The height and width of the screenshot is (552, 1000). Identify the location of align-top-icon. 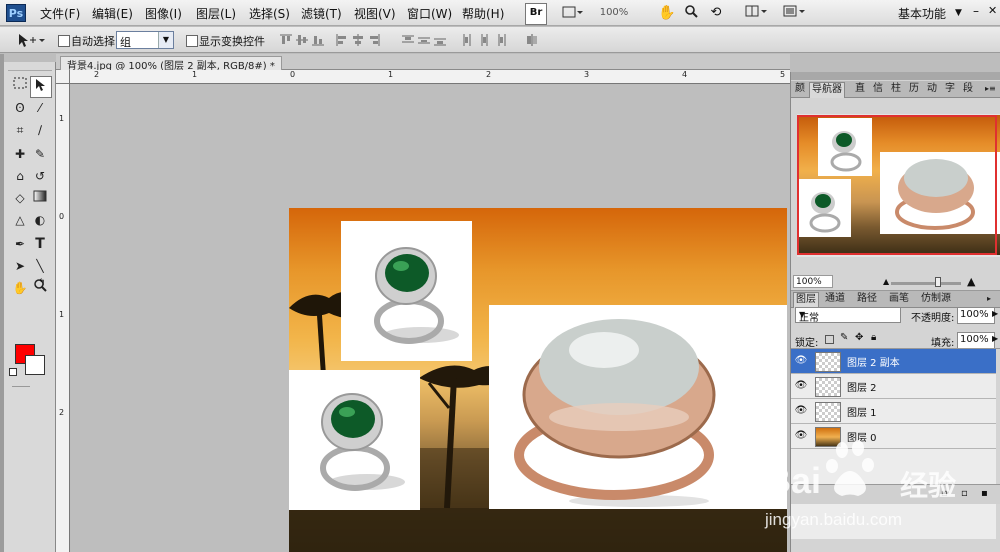
(286, 40).